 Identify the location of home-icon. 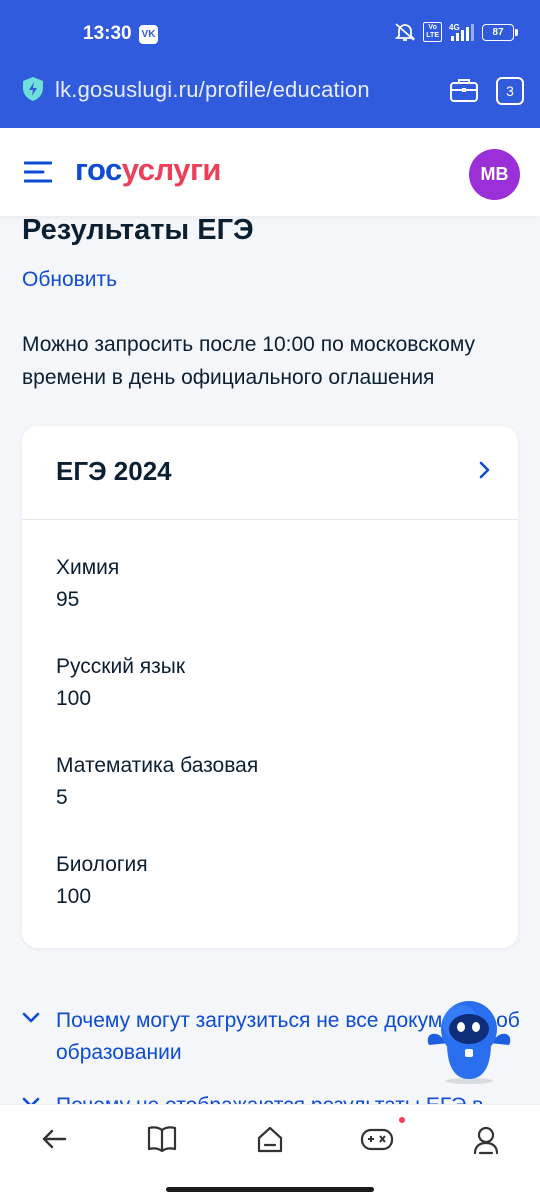
(270, 1145).